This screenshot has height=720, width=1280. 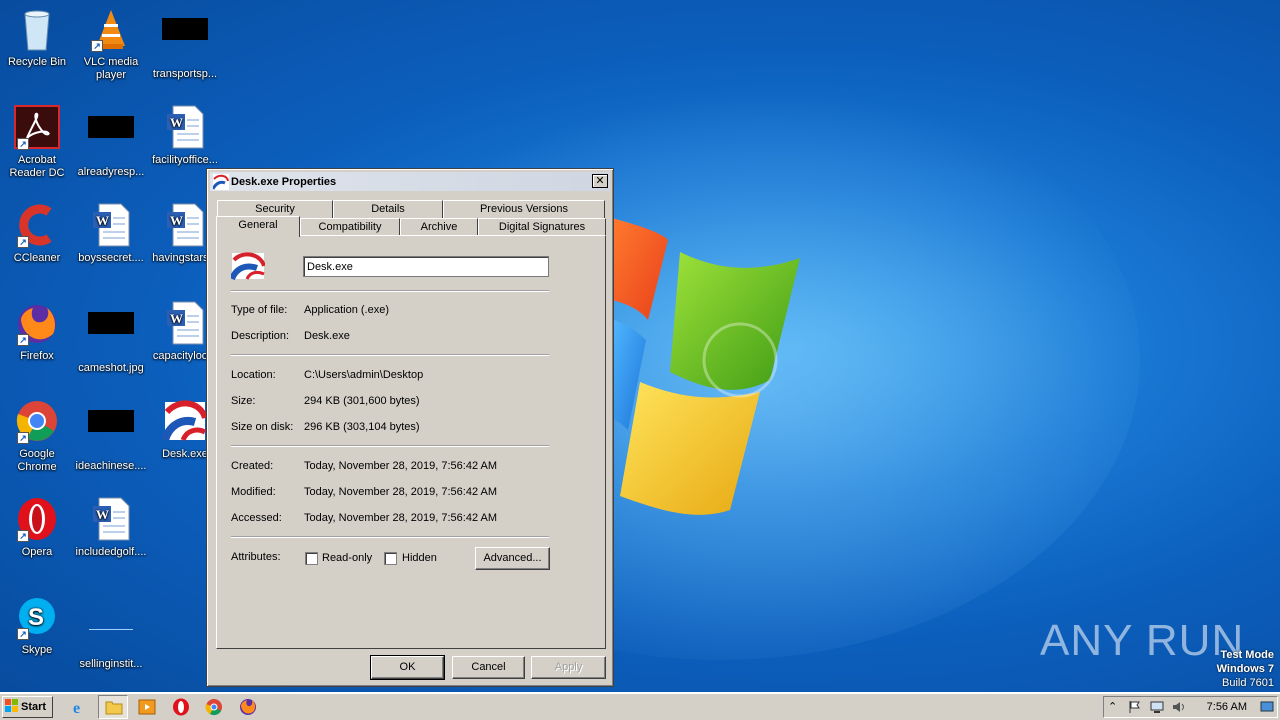 What do you see at coordinates (419, 558) in the screenshot?
I see `hidden-label: Hidden` at bounding box center [419, 558].